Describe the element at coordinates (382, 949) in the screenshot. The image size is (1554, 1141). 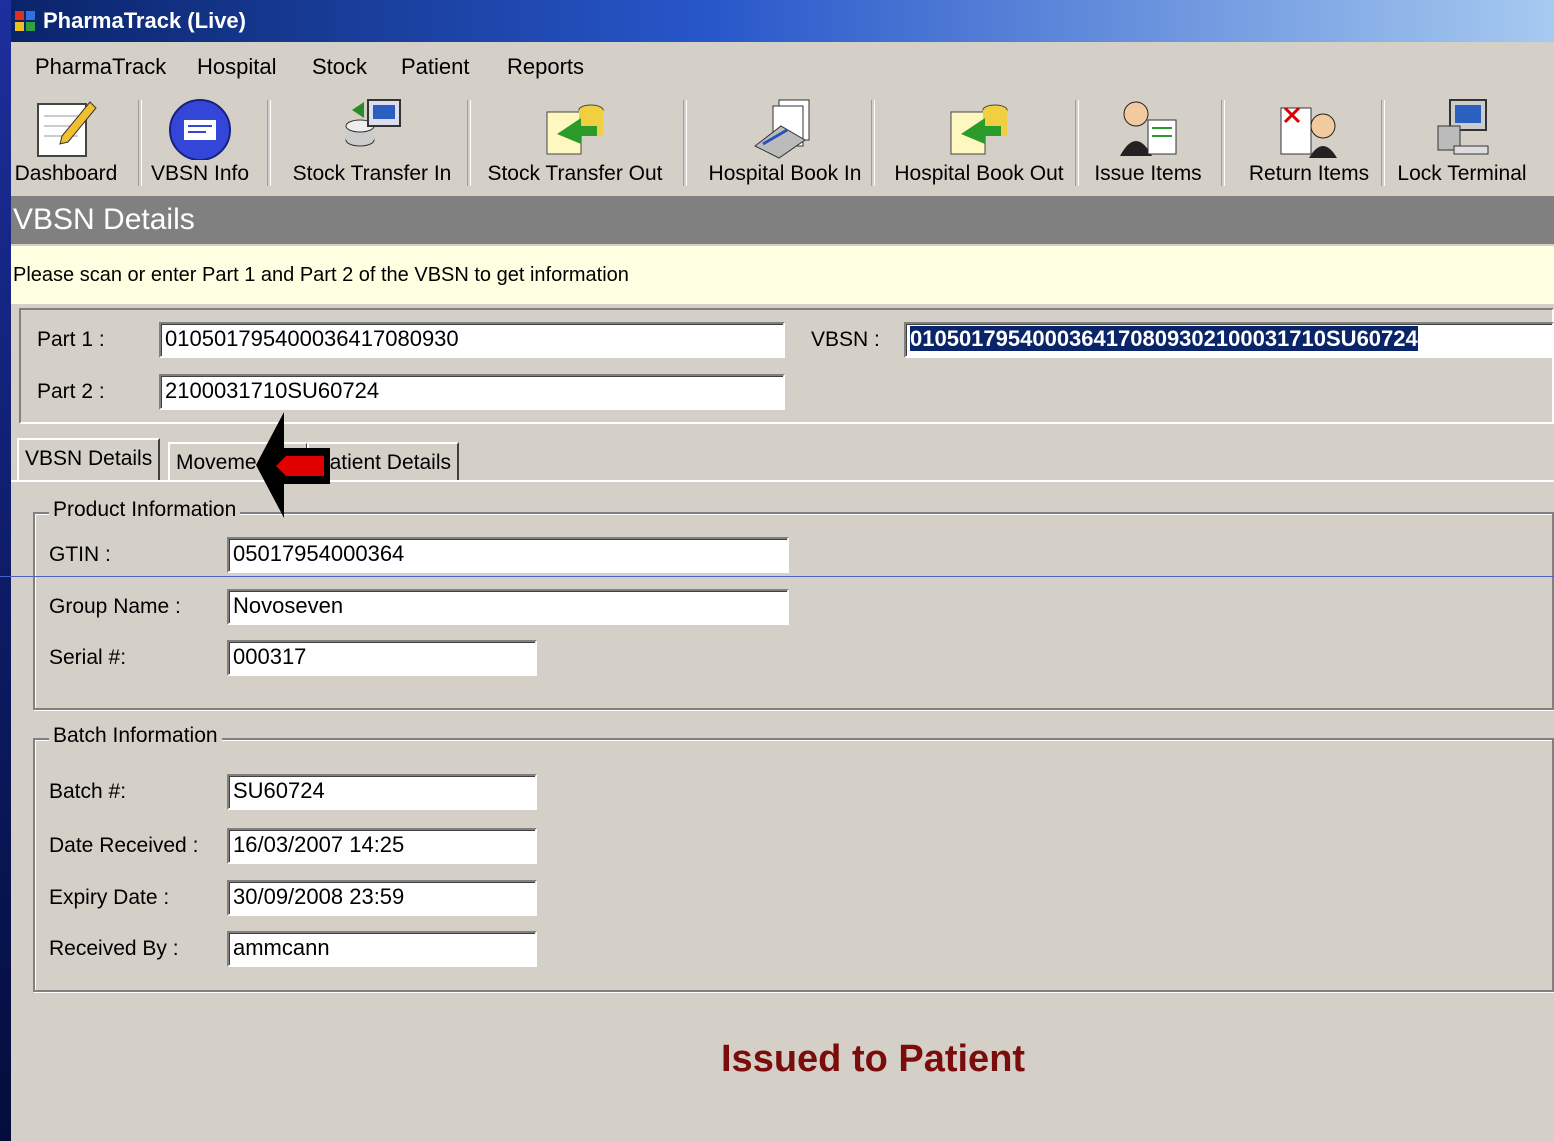
I see `received-by-field: ammcann` at that location.